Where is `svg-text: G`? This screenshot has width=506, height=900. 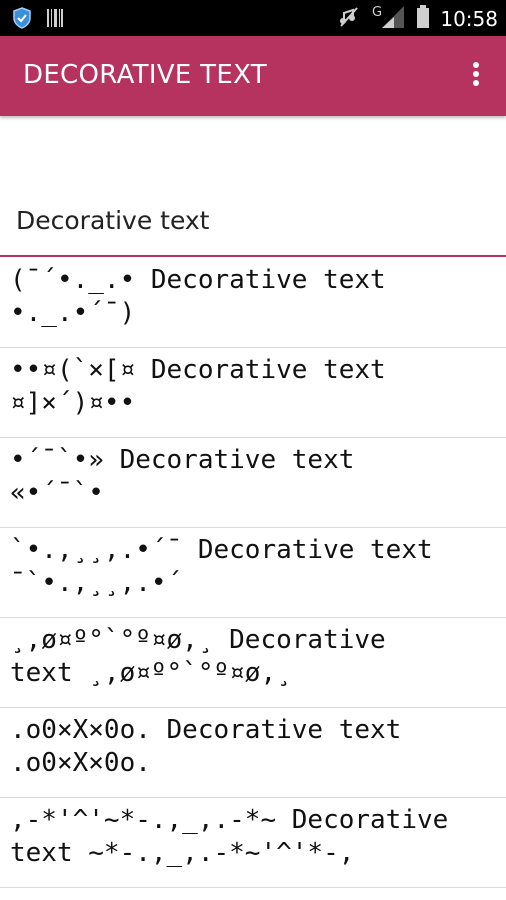 svg-text: G is located at coordinates (377, 12).